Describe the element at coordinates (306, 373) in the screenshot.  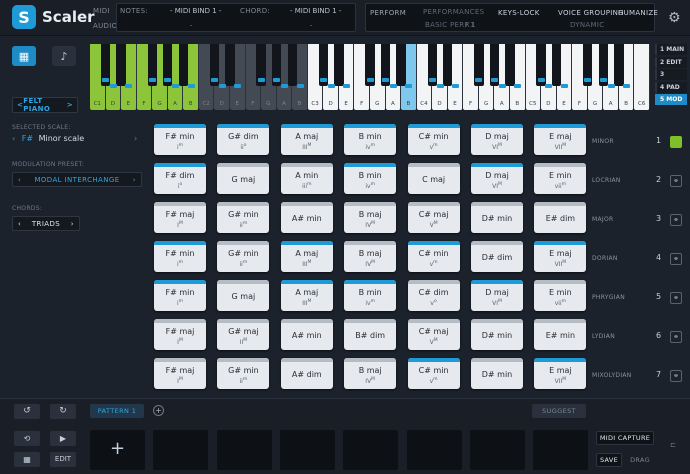
I see `chord-pad: A# dim` at that location.